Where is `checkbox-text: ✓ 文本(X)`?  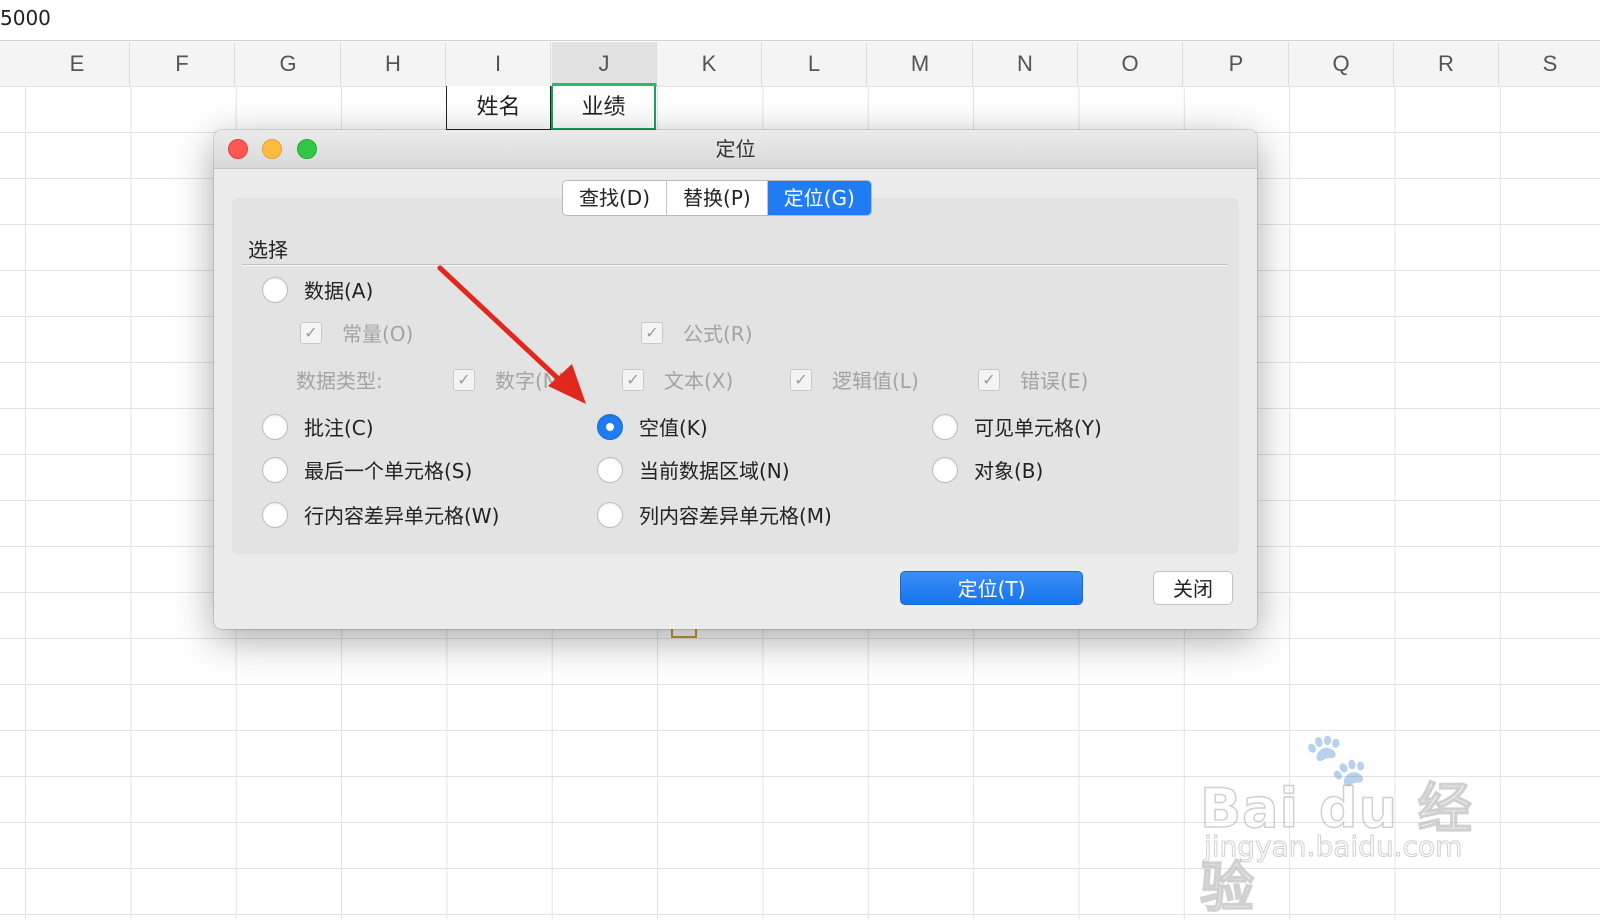
checkbox-text: ✓ 文本(X) is located at coordinates (677, 379).